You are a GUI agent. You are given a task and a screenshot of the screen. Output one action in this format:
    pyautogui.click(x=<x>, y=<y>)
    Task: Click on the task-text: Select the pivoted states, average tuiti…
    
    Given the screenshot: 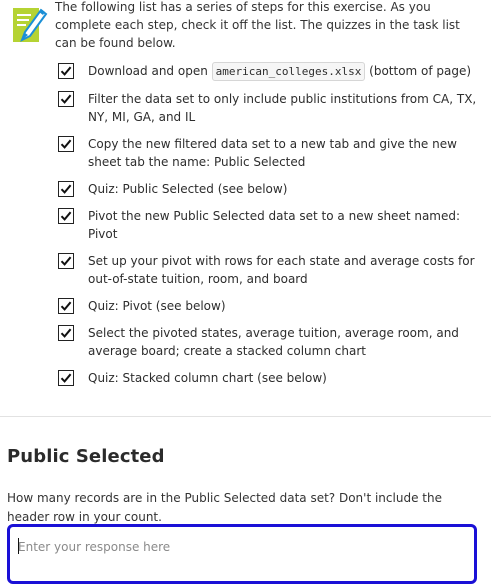 What is the action you would take?
    pyautogui.click(x=273, y=342)
    